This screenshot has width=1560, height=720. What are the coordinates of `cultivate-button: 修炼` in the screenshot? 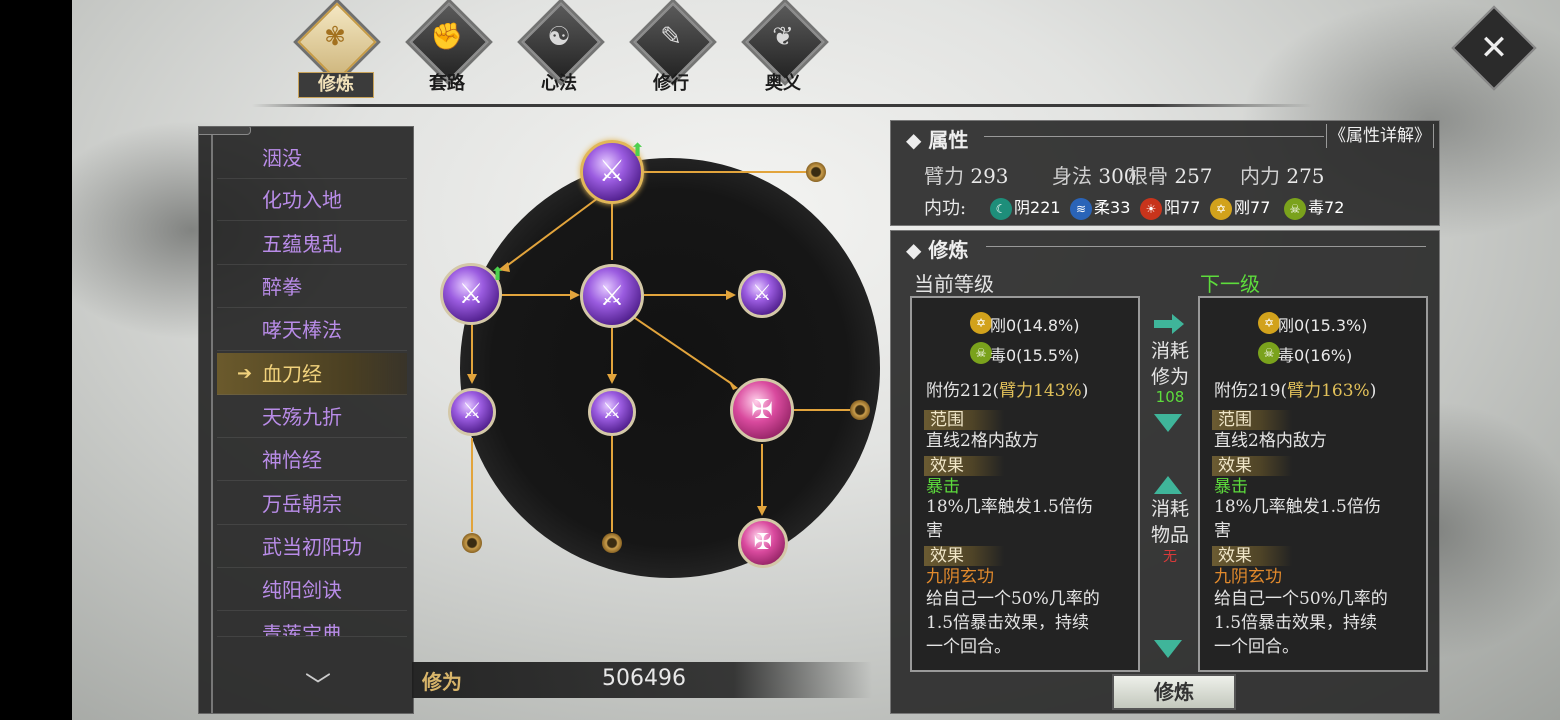 It's located at (1174, 692).